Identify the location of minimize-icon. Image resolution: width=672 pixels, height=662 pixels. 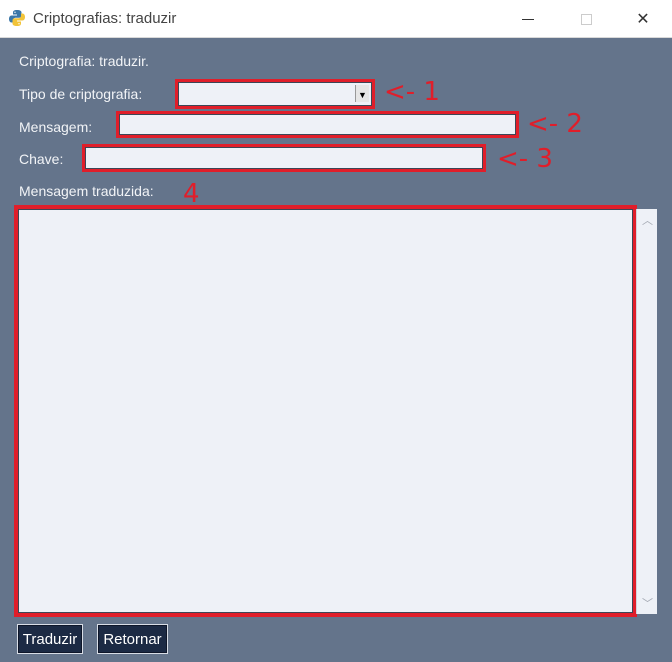
(528, 19).